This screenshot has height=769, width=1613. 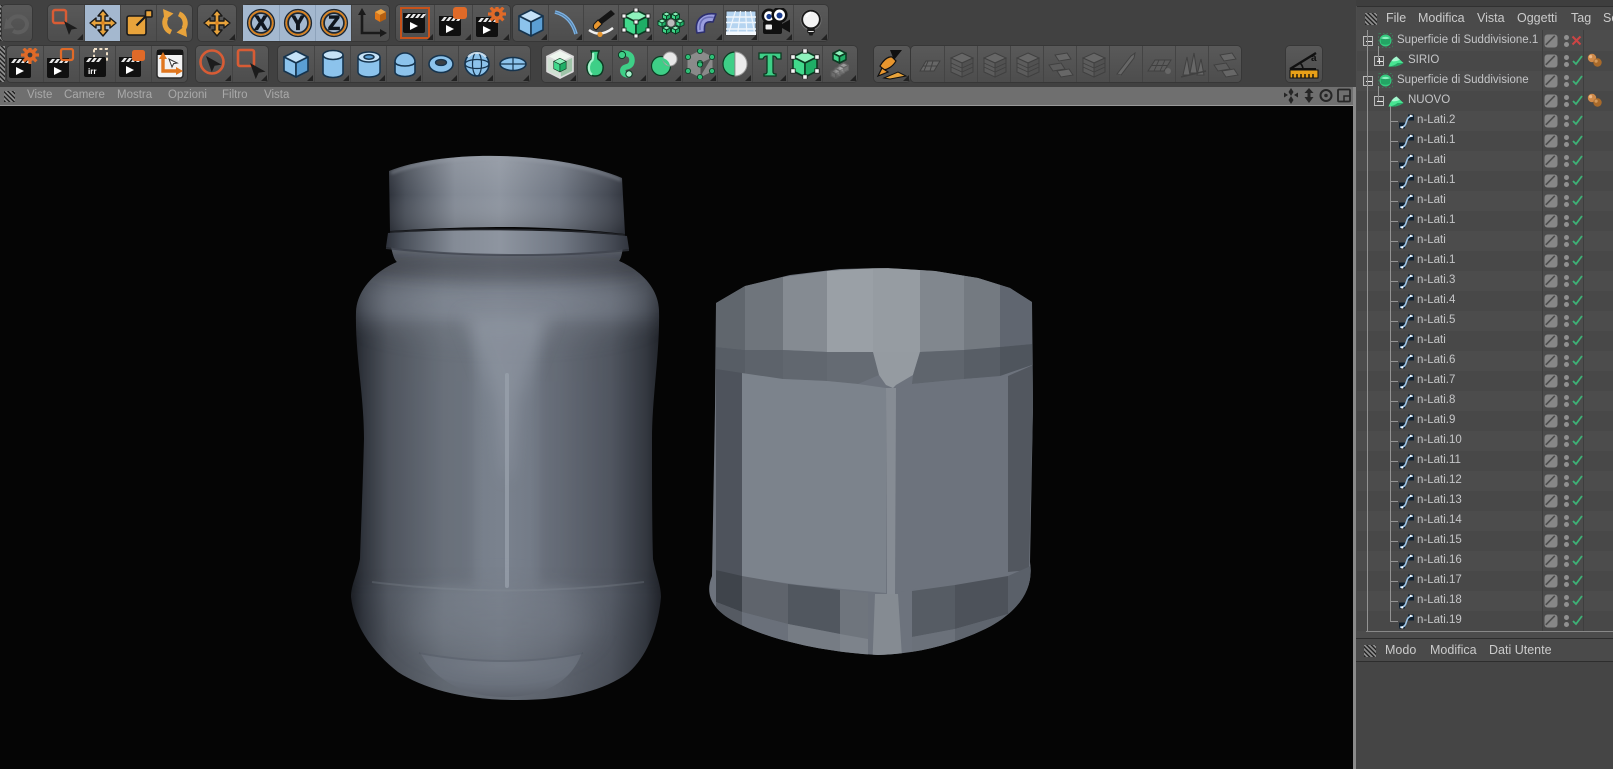 I want to click on svg-text: a, so click(x=1314, y=58).